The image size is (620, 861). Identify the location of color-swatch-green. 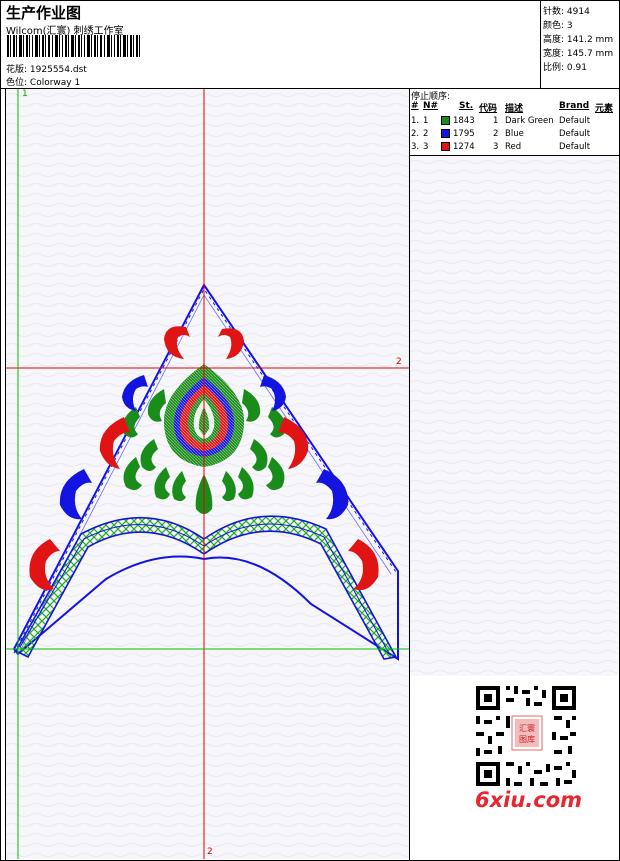
(445, 120).